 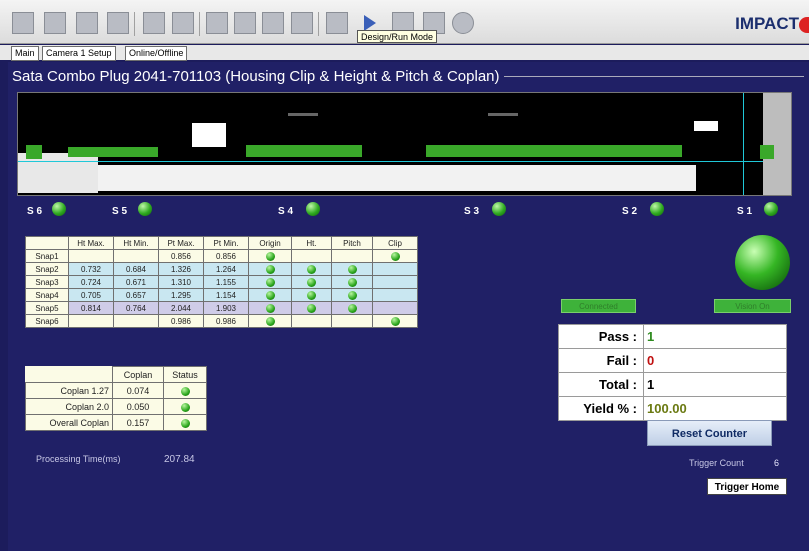 What do you see at coordinates (69, 374) in the screenshot?
I see `header-cell` at bounding box center [69, 374].